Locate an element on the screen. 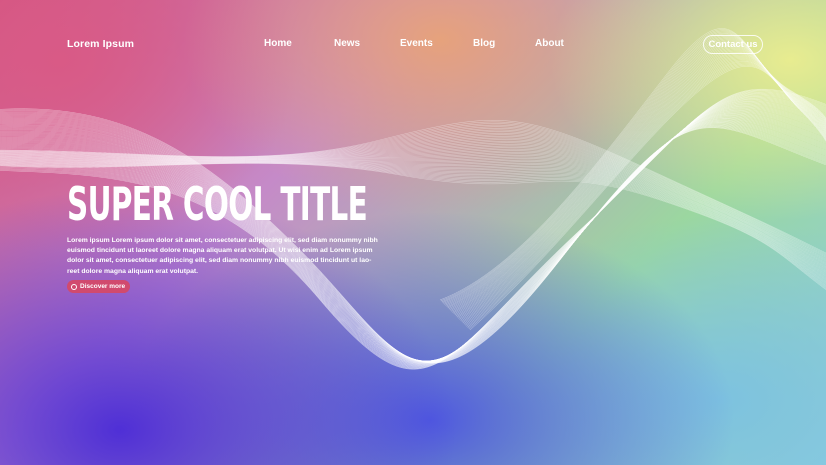 This screenshot has height=465, width=826. hero-title: SUPER COOL TITLE is located at coordinates (217, 204).